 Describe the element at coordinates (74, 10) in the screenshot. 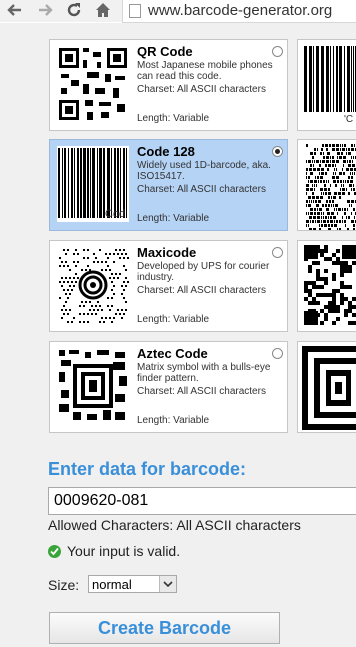

I see `reload-icon` at that location.